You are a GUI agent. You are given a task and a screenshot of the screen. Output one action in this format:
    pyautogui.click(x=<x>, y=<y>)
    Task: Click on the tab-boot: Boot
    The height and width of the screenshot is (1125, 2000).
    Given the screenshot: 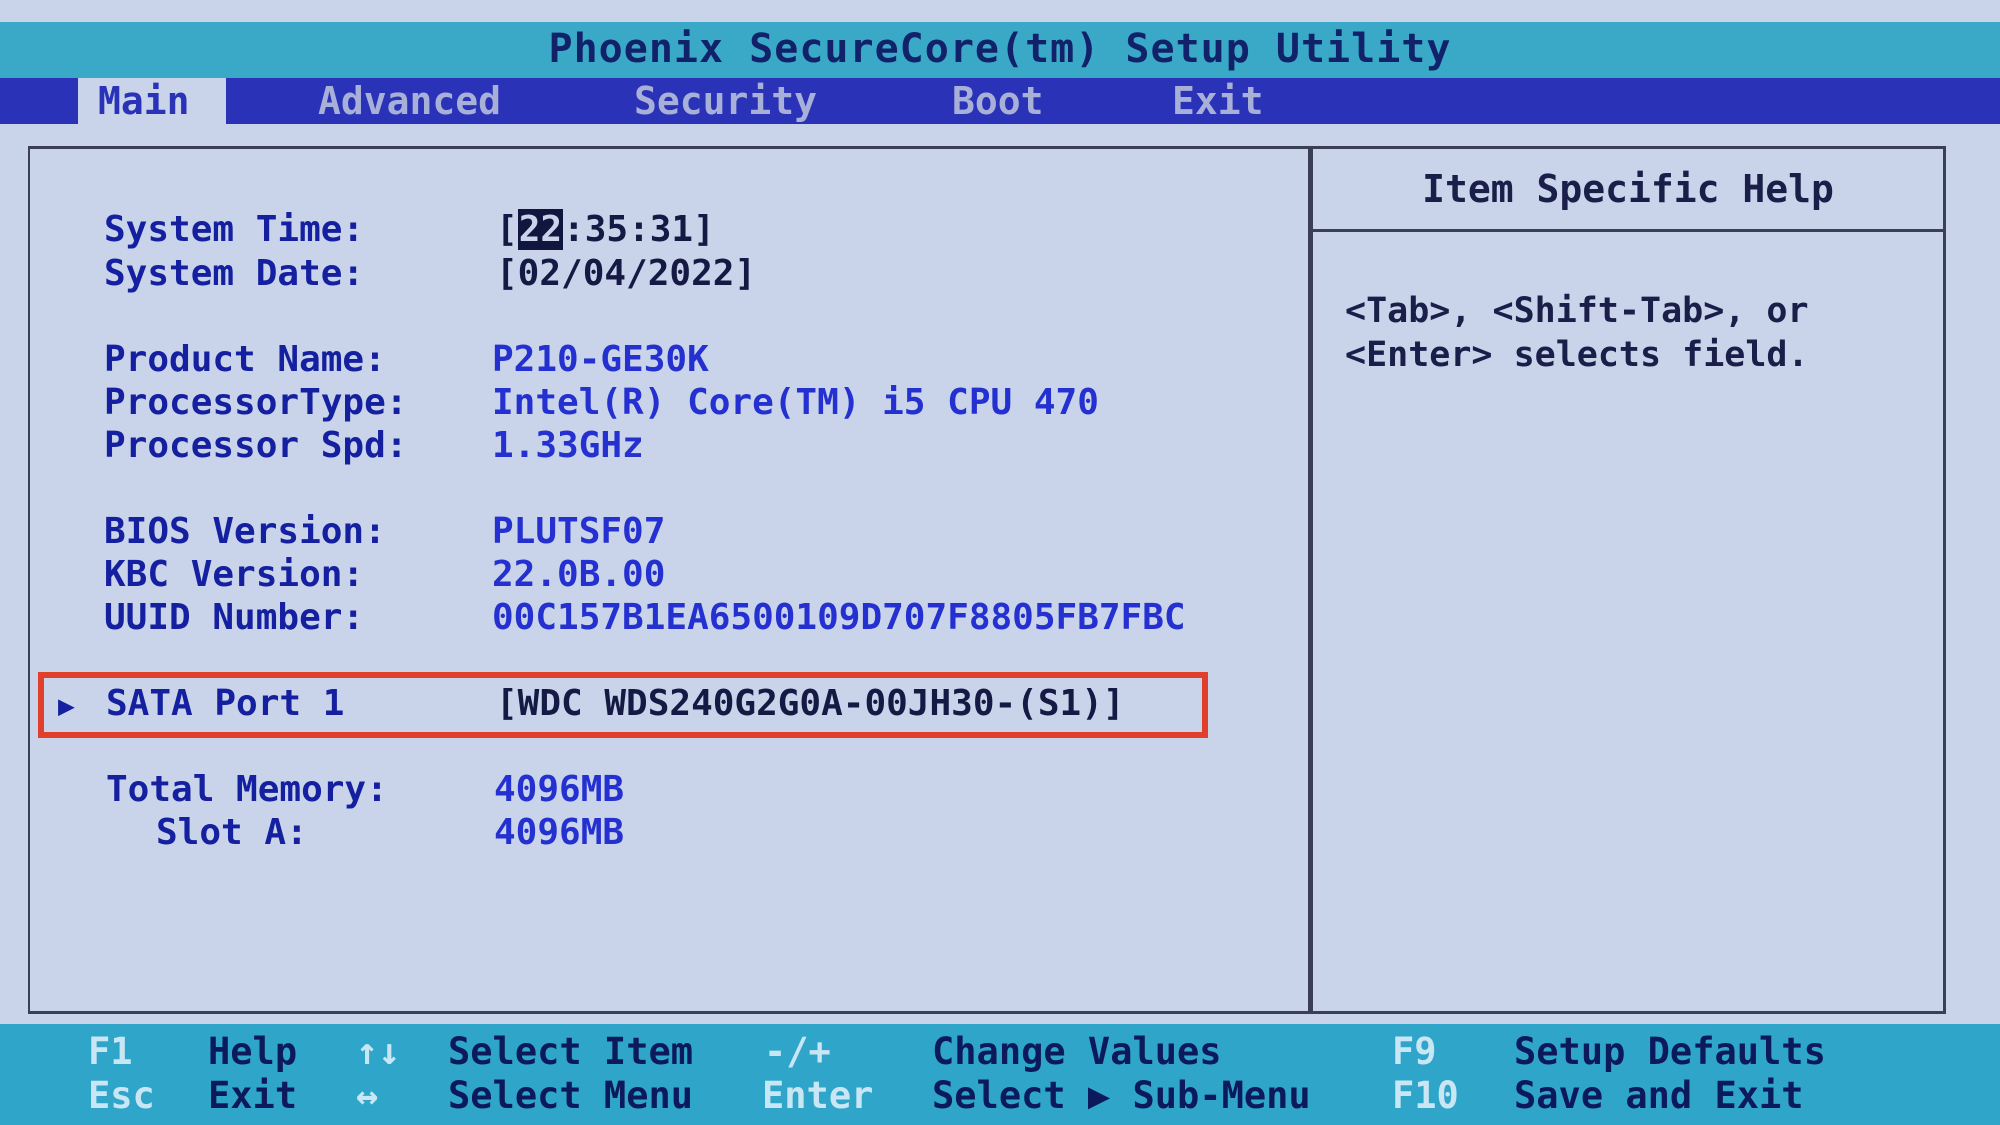 What is the action you would take?
    pyautogui.click(x=998, y=101)
    